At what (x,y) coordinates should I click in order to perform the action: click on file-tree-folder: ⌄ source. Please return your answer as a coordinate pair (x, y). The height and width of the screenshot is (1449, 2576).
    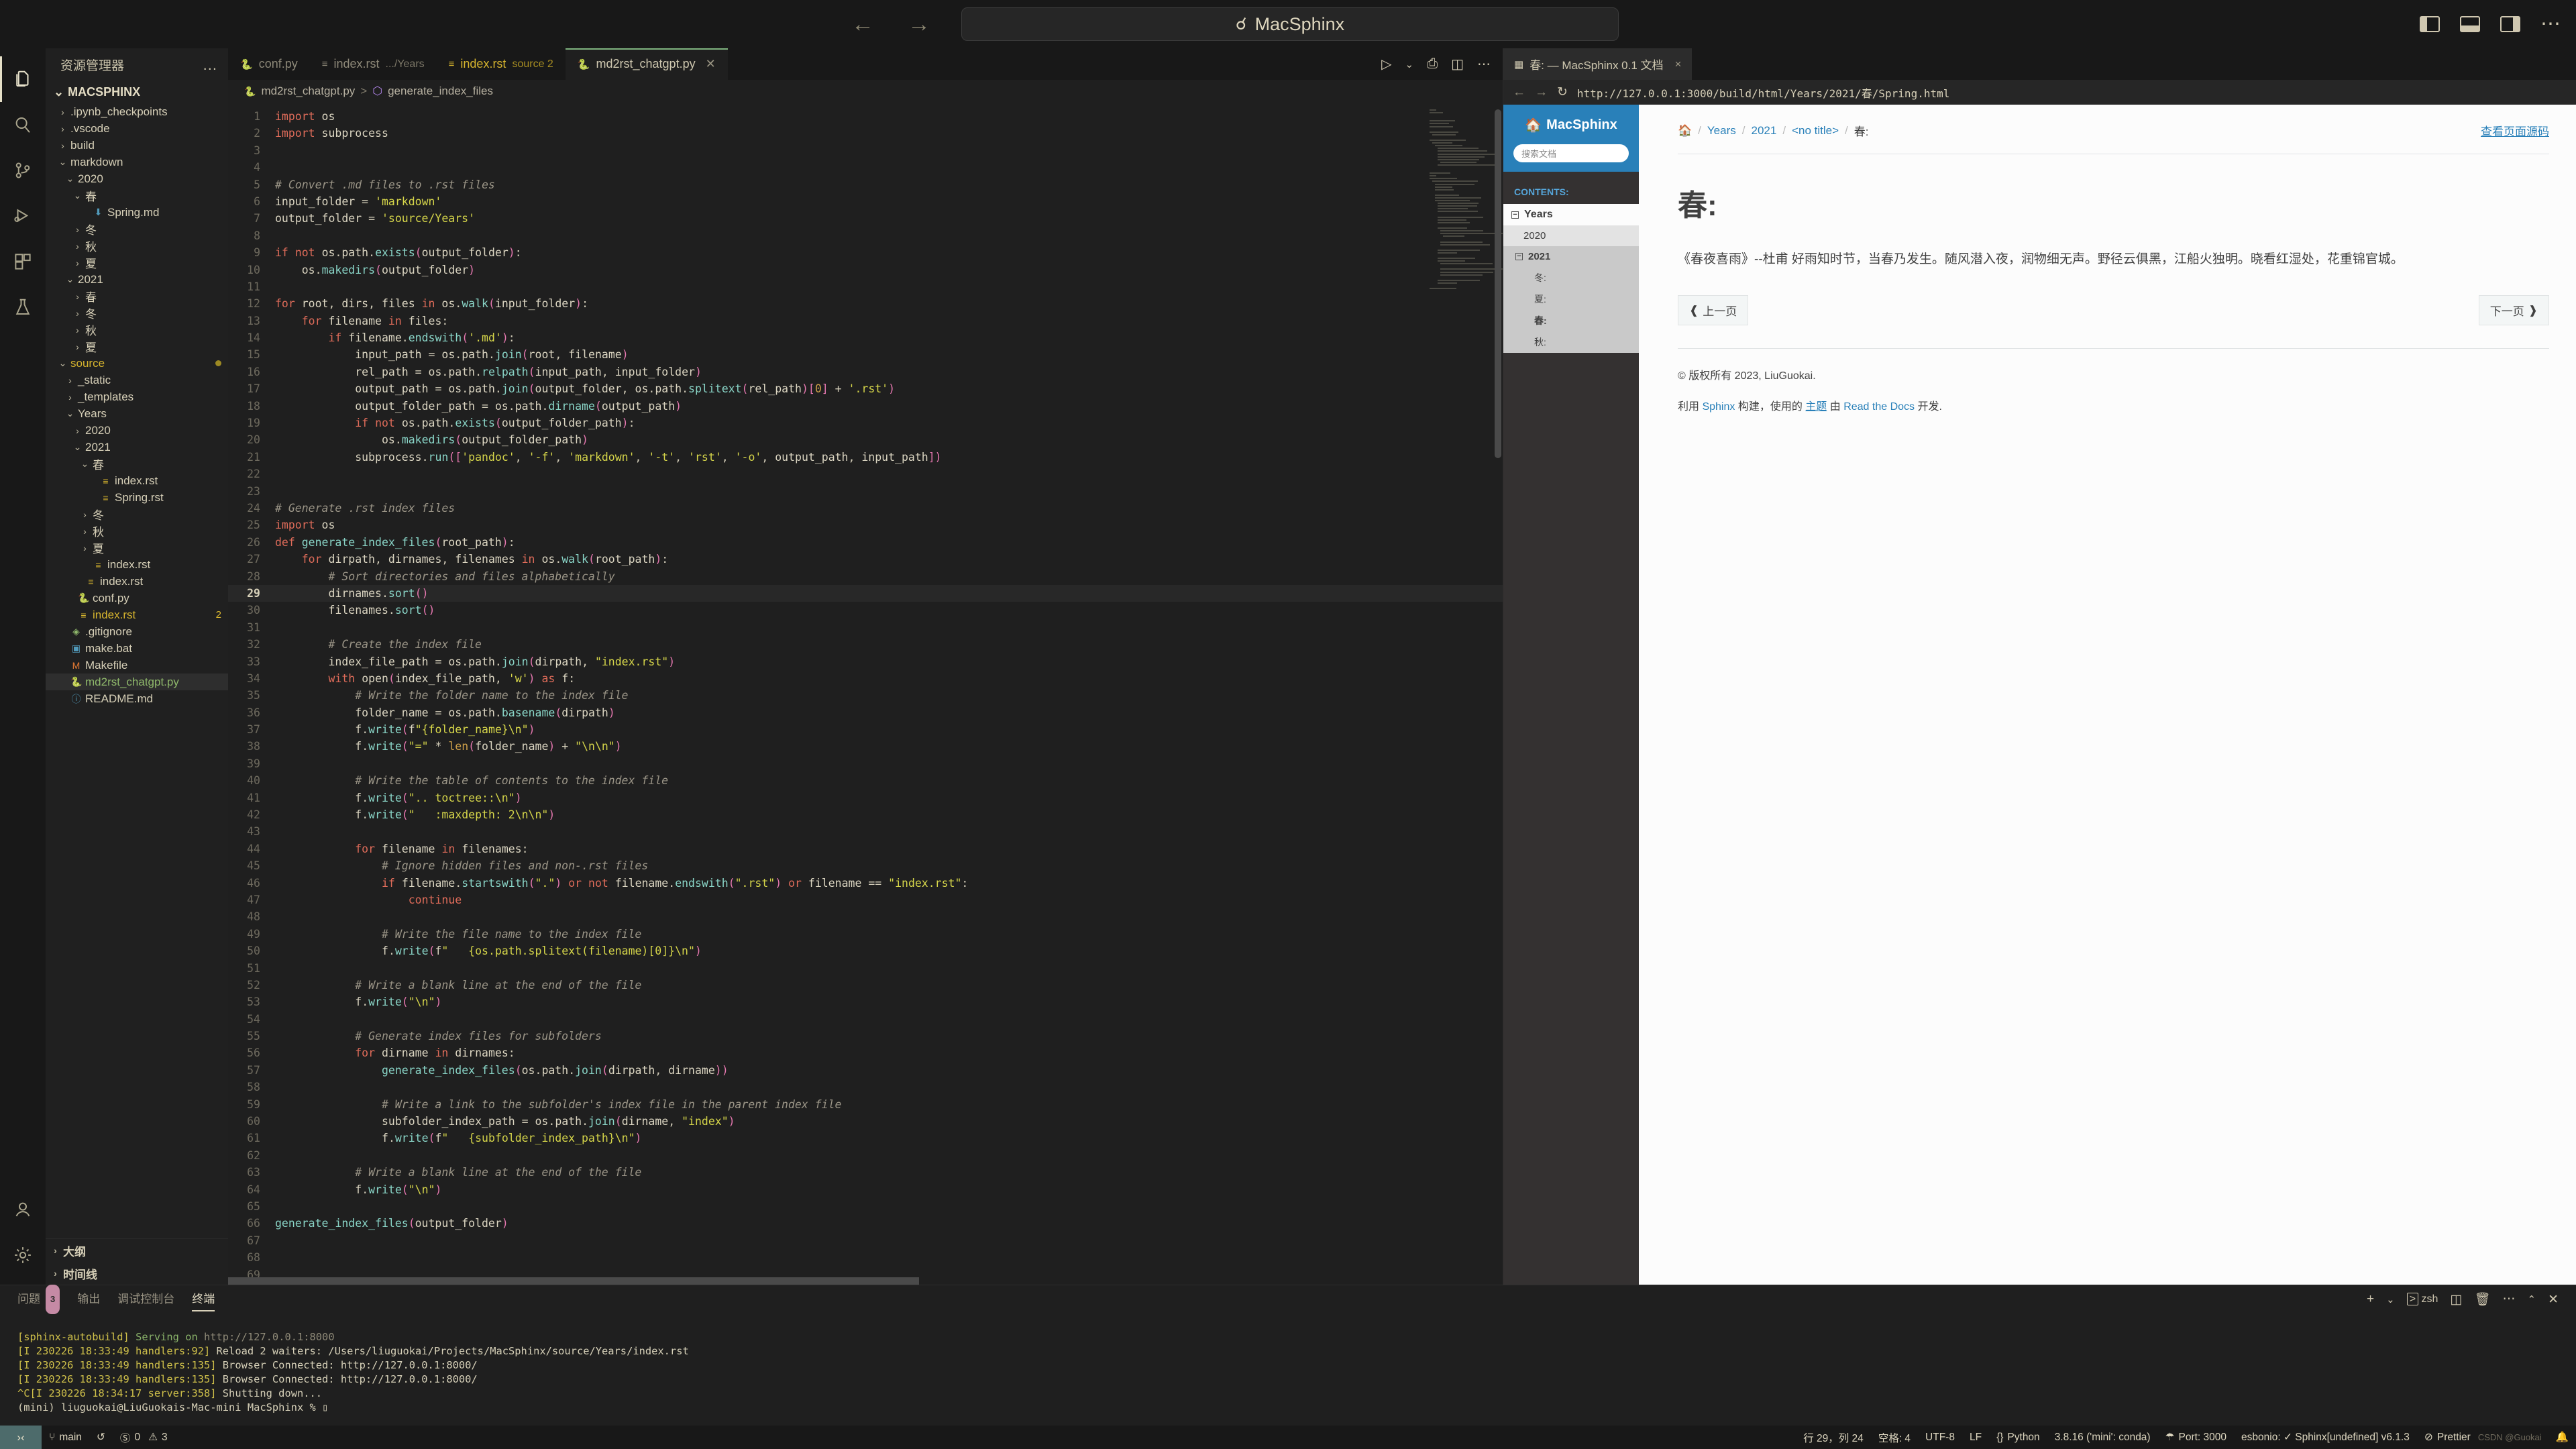
    Looking at the image, I should click on (137, 363).